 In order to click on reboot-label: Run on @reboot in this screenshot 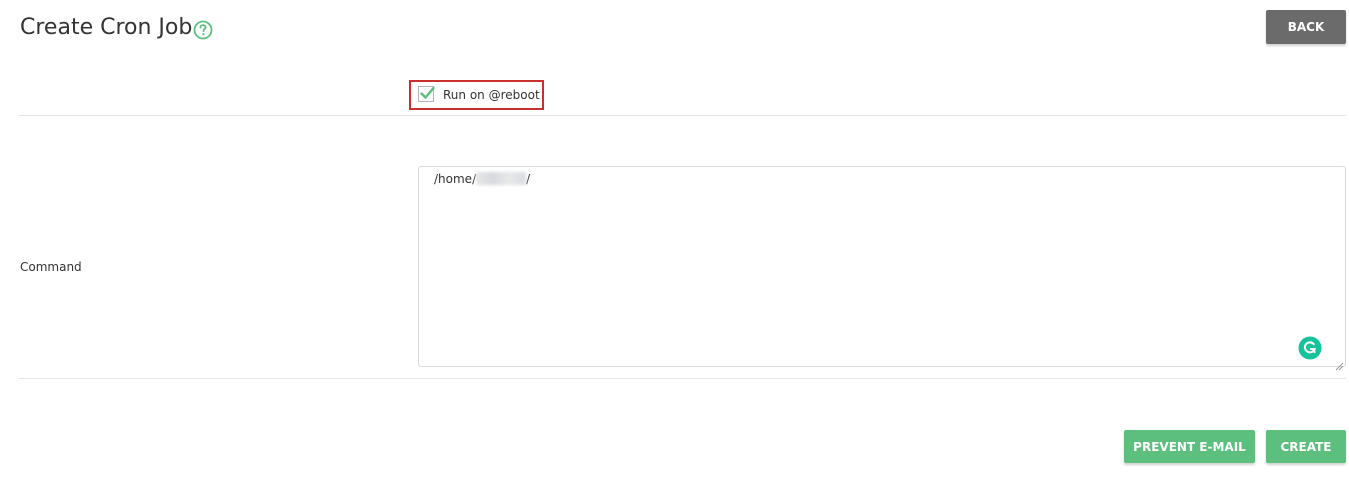, I will do `click(491, 95)`.